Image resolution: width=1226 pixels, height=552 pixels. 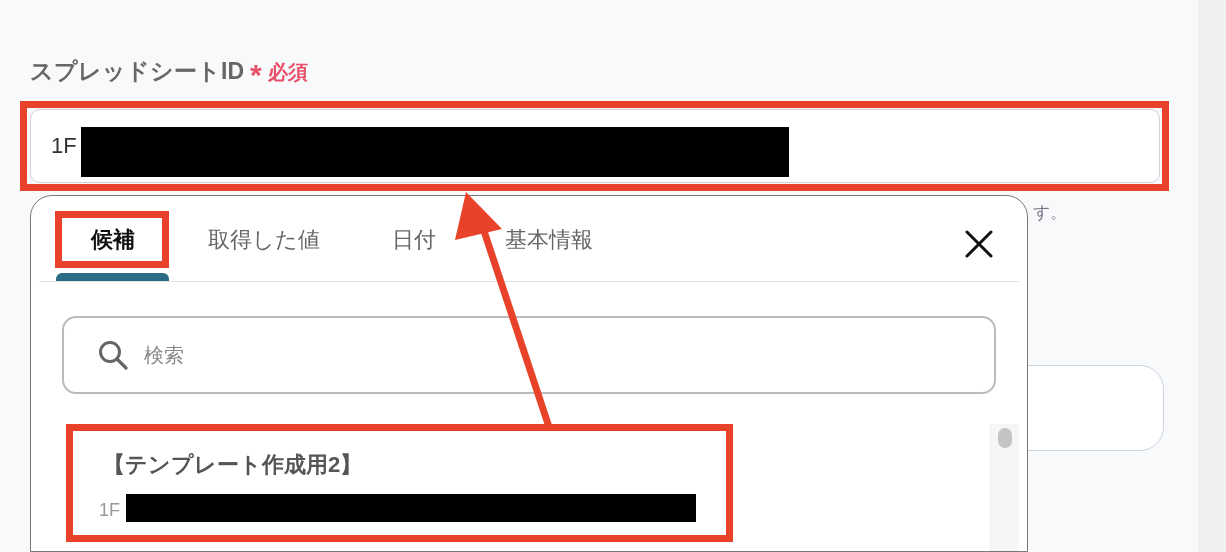 What do you see at coordinates (137, 71) in the screenshot?
I see `field-label: スプレッドシートID` at bounding box center [137, 71].